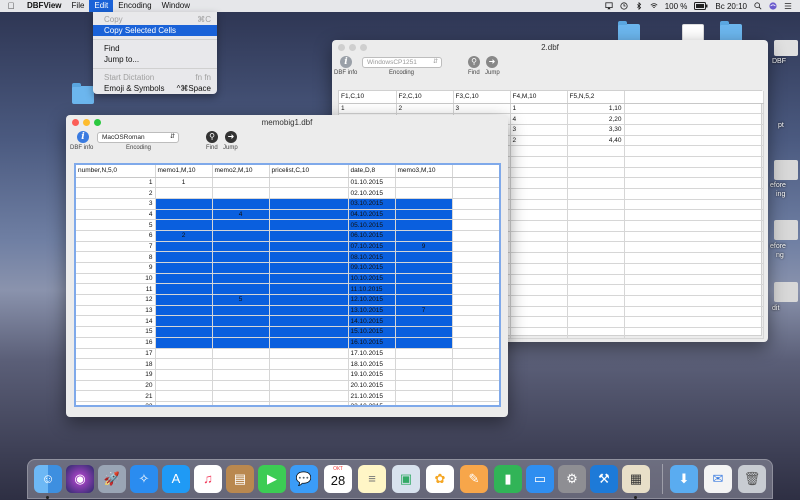 The image size is (800, 500). What do you see at coordinates (287, 343) in the screenshot?
I see `table-row: 16 16.10.2015` at bounding box center [287, 343].